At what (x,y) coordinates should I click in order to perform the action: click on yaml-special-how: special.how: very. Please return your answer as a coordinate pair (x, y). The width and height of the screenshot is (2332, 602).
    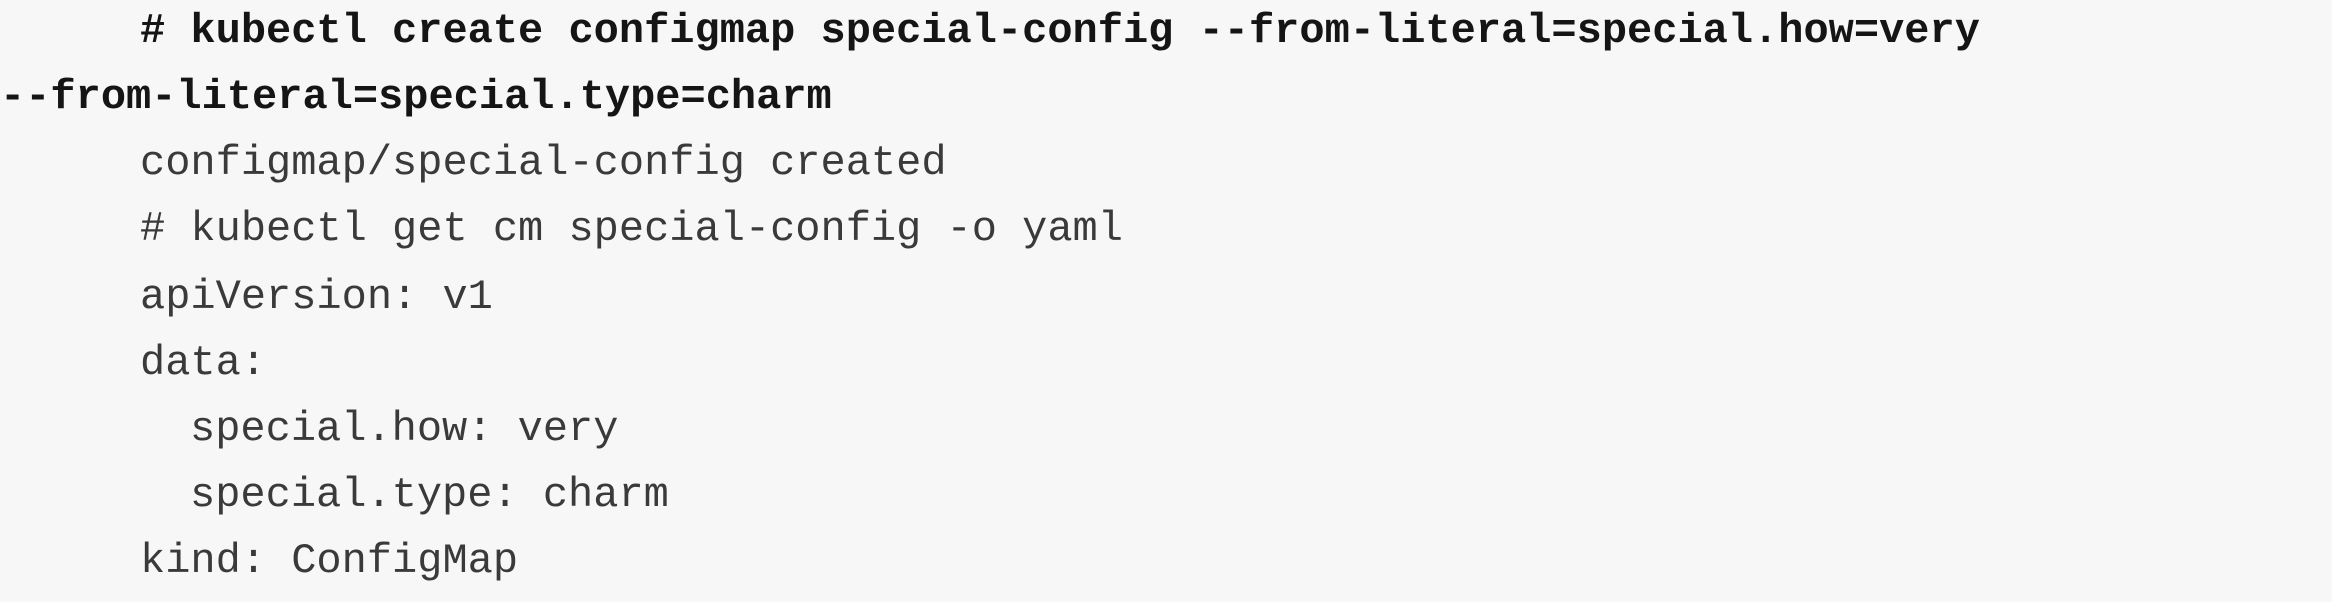
    Looking at the image, I should click on (404, 429).